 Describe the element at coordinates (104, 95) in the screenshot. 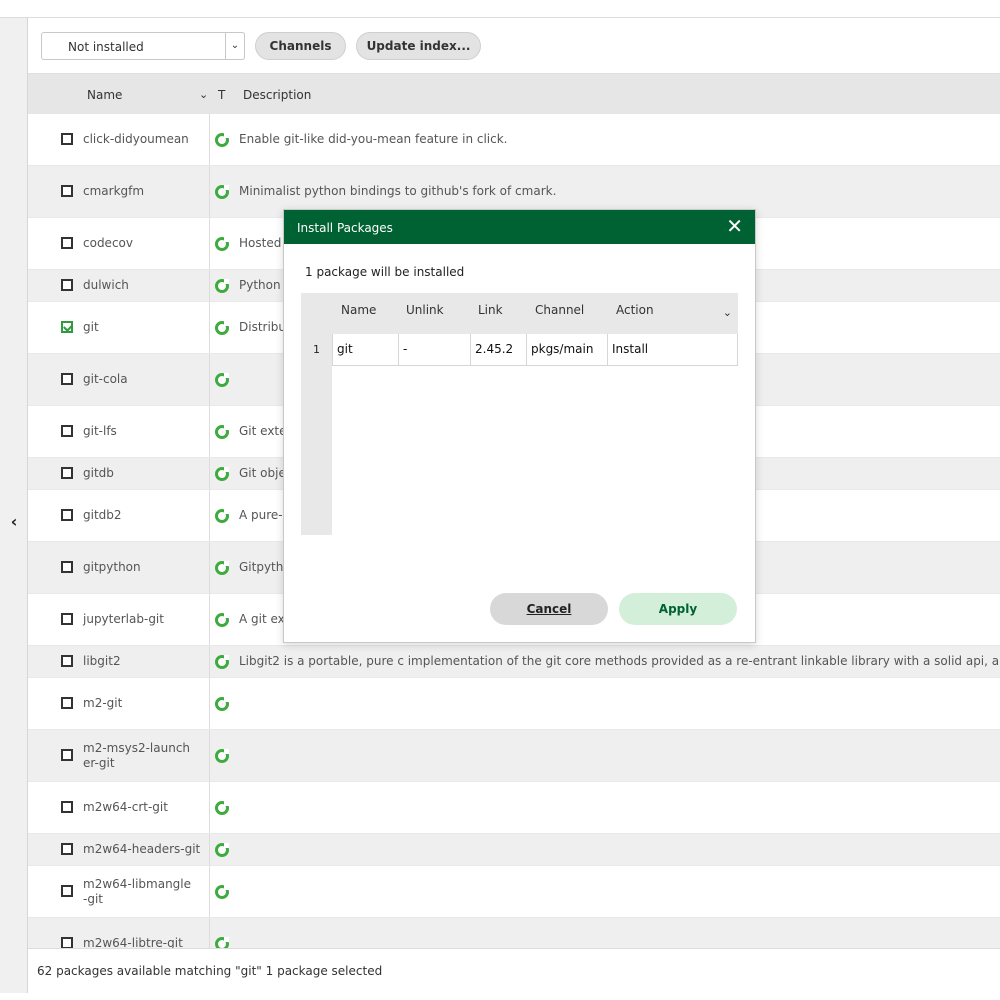

I see `column-header-name: Name` at that location.